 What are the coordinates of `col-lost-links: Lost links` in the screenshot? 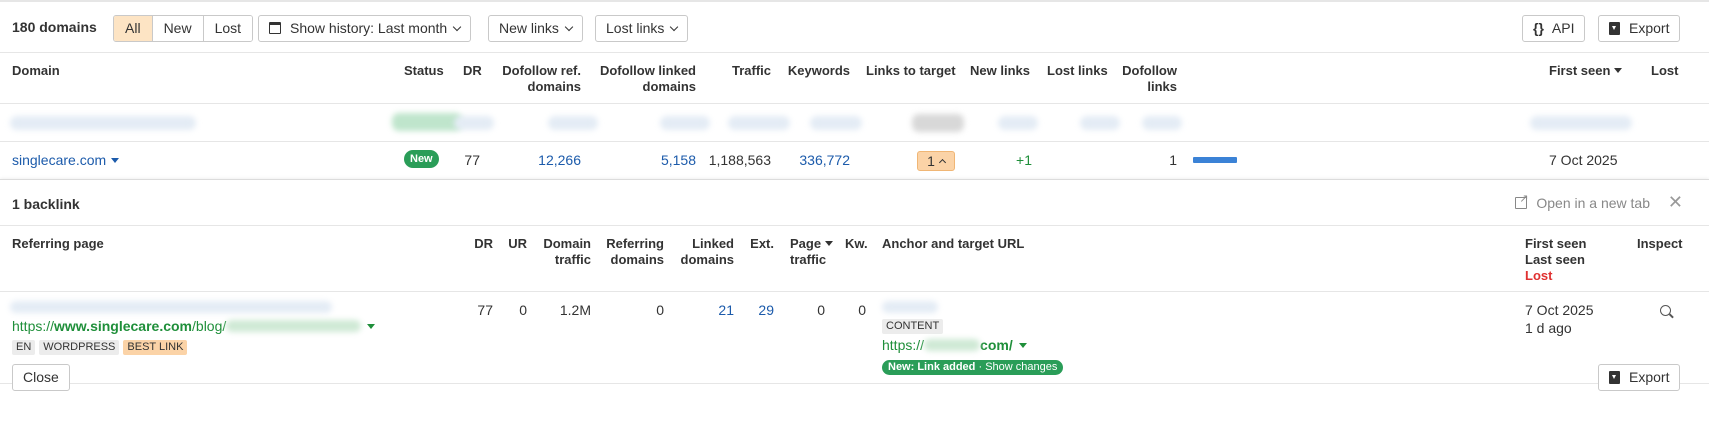 It's located at (1077, 71).